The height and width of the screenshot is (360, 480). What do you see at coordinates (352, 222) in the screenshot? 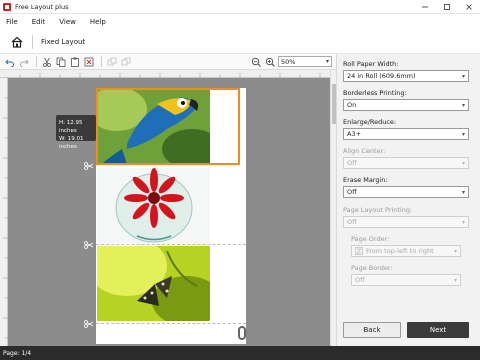
I see `page-layout-value: Off` at bounding box center [352, 222].